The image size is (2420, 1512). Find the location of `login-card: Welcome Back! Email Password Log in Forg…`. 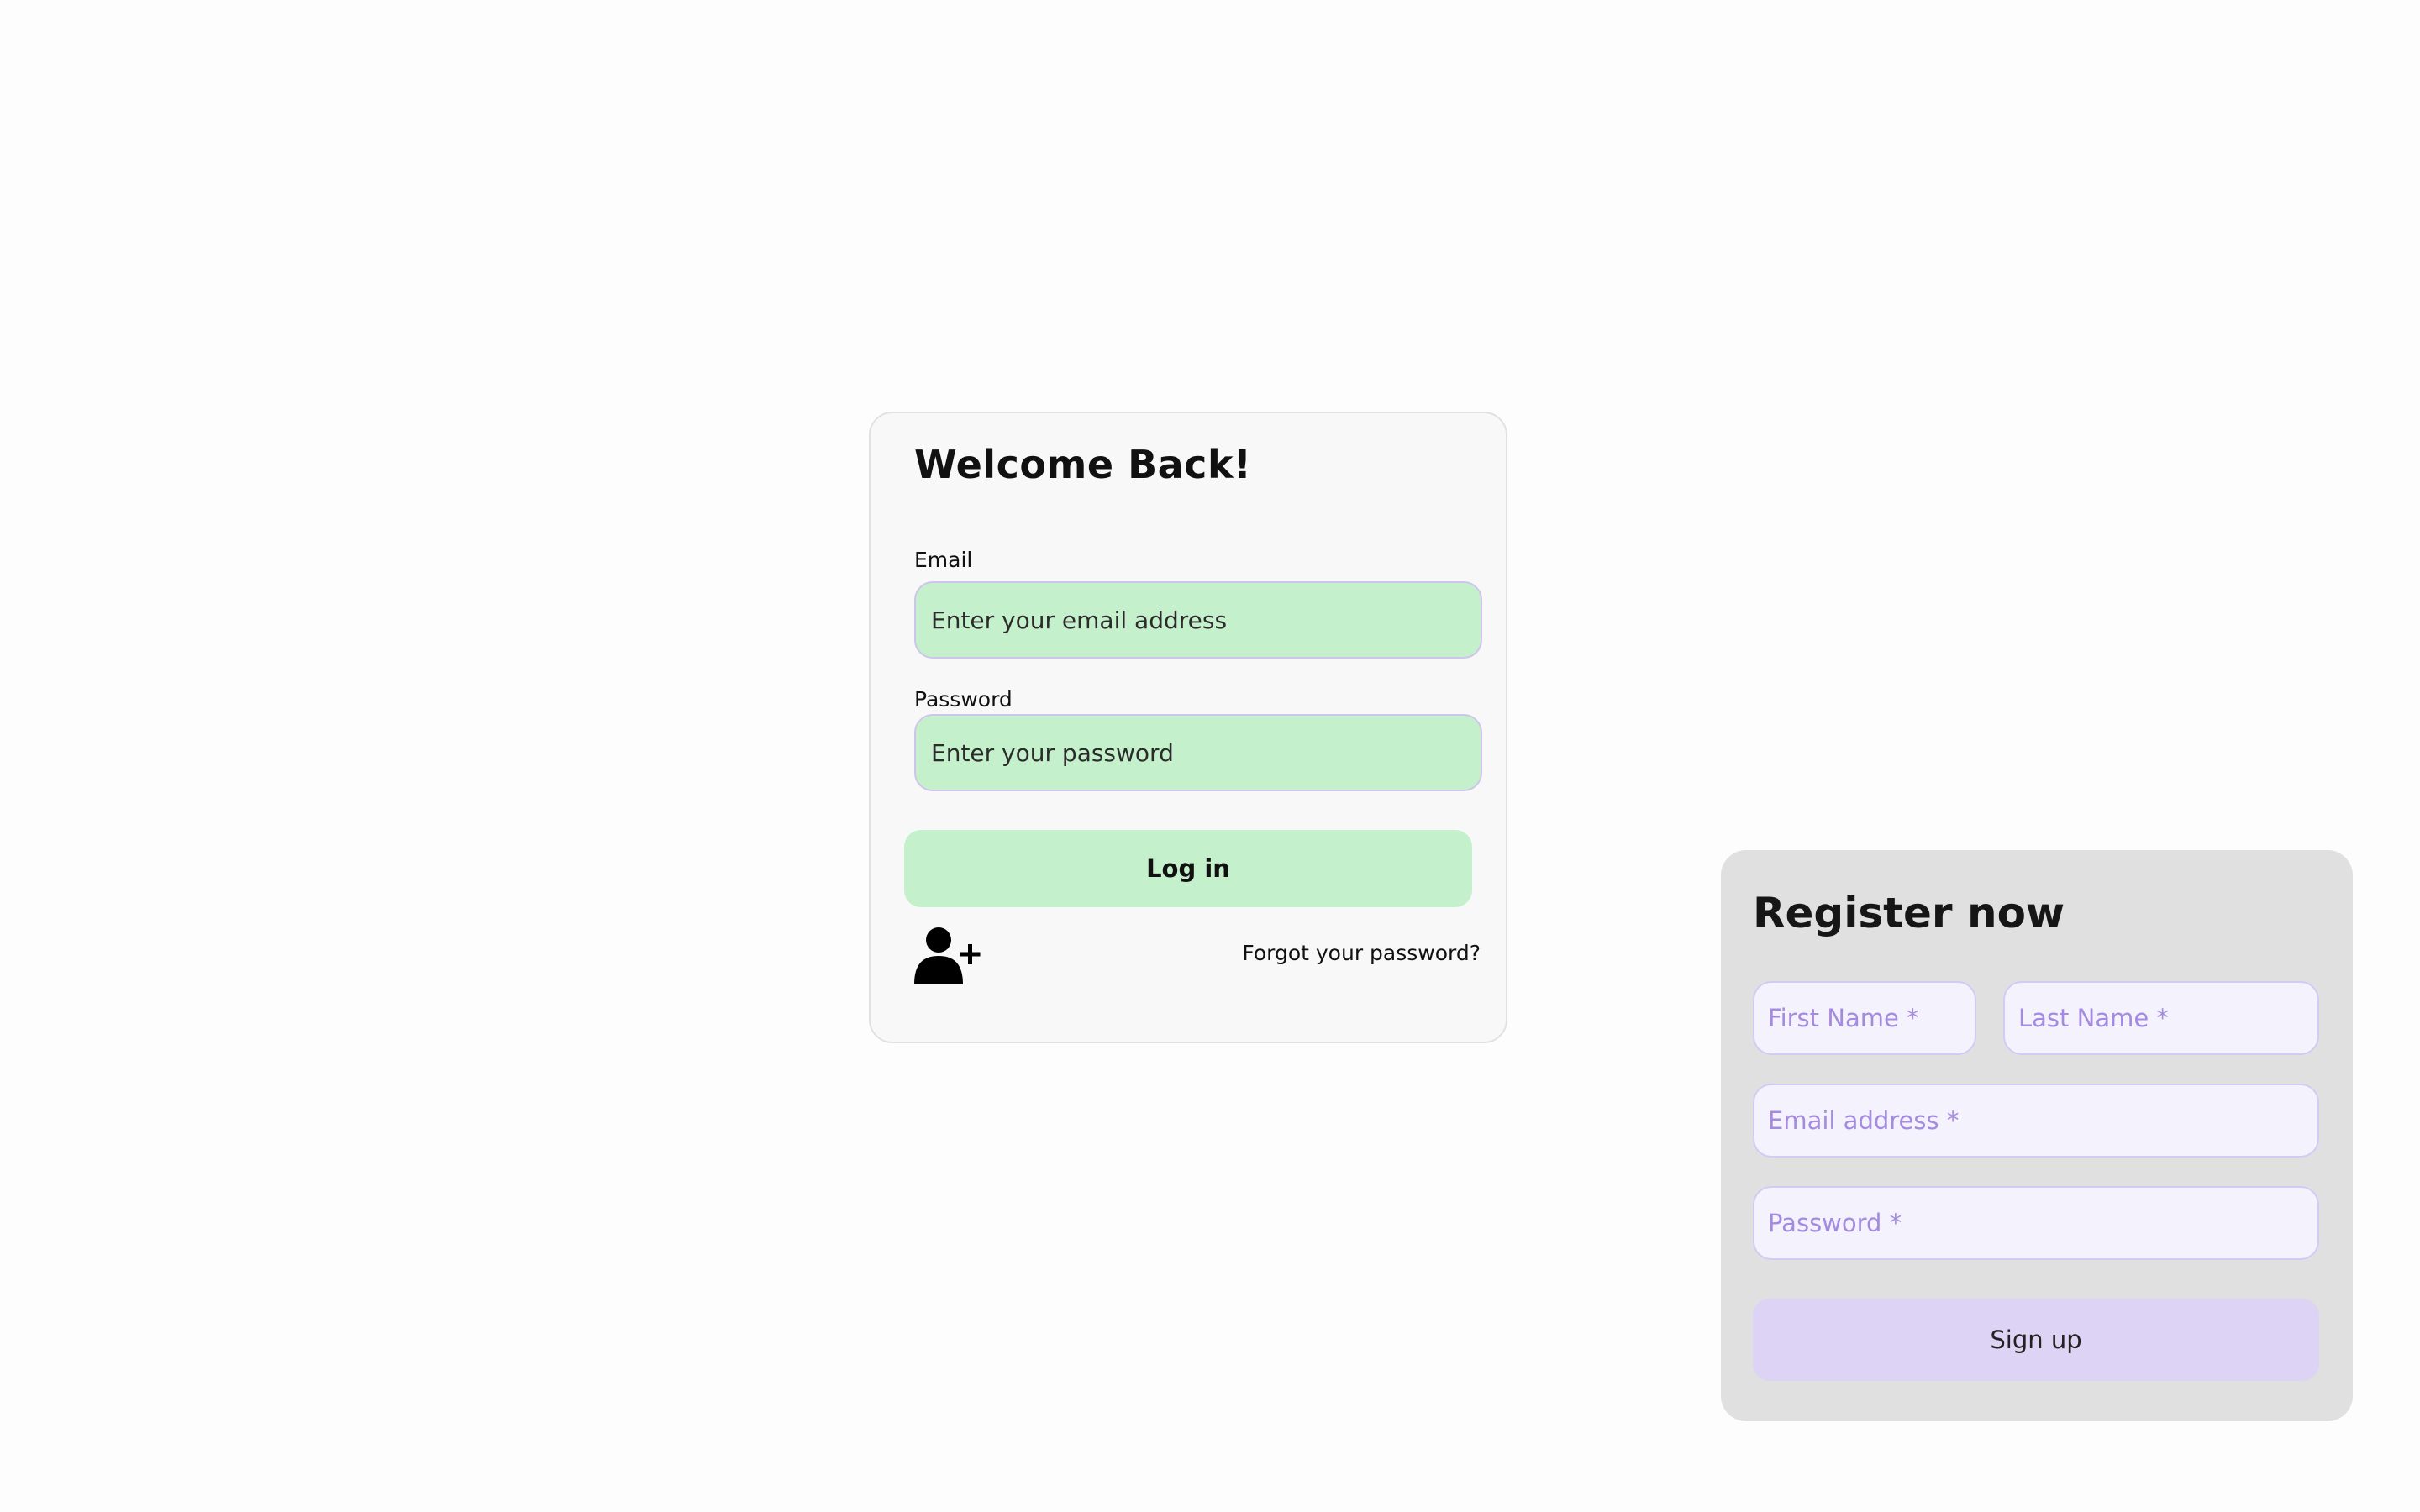

login-card: Welcome Back! Email Password Log in Forg… is located at coordinates (1188, 727).